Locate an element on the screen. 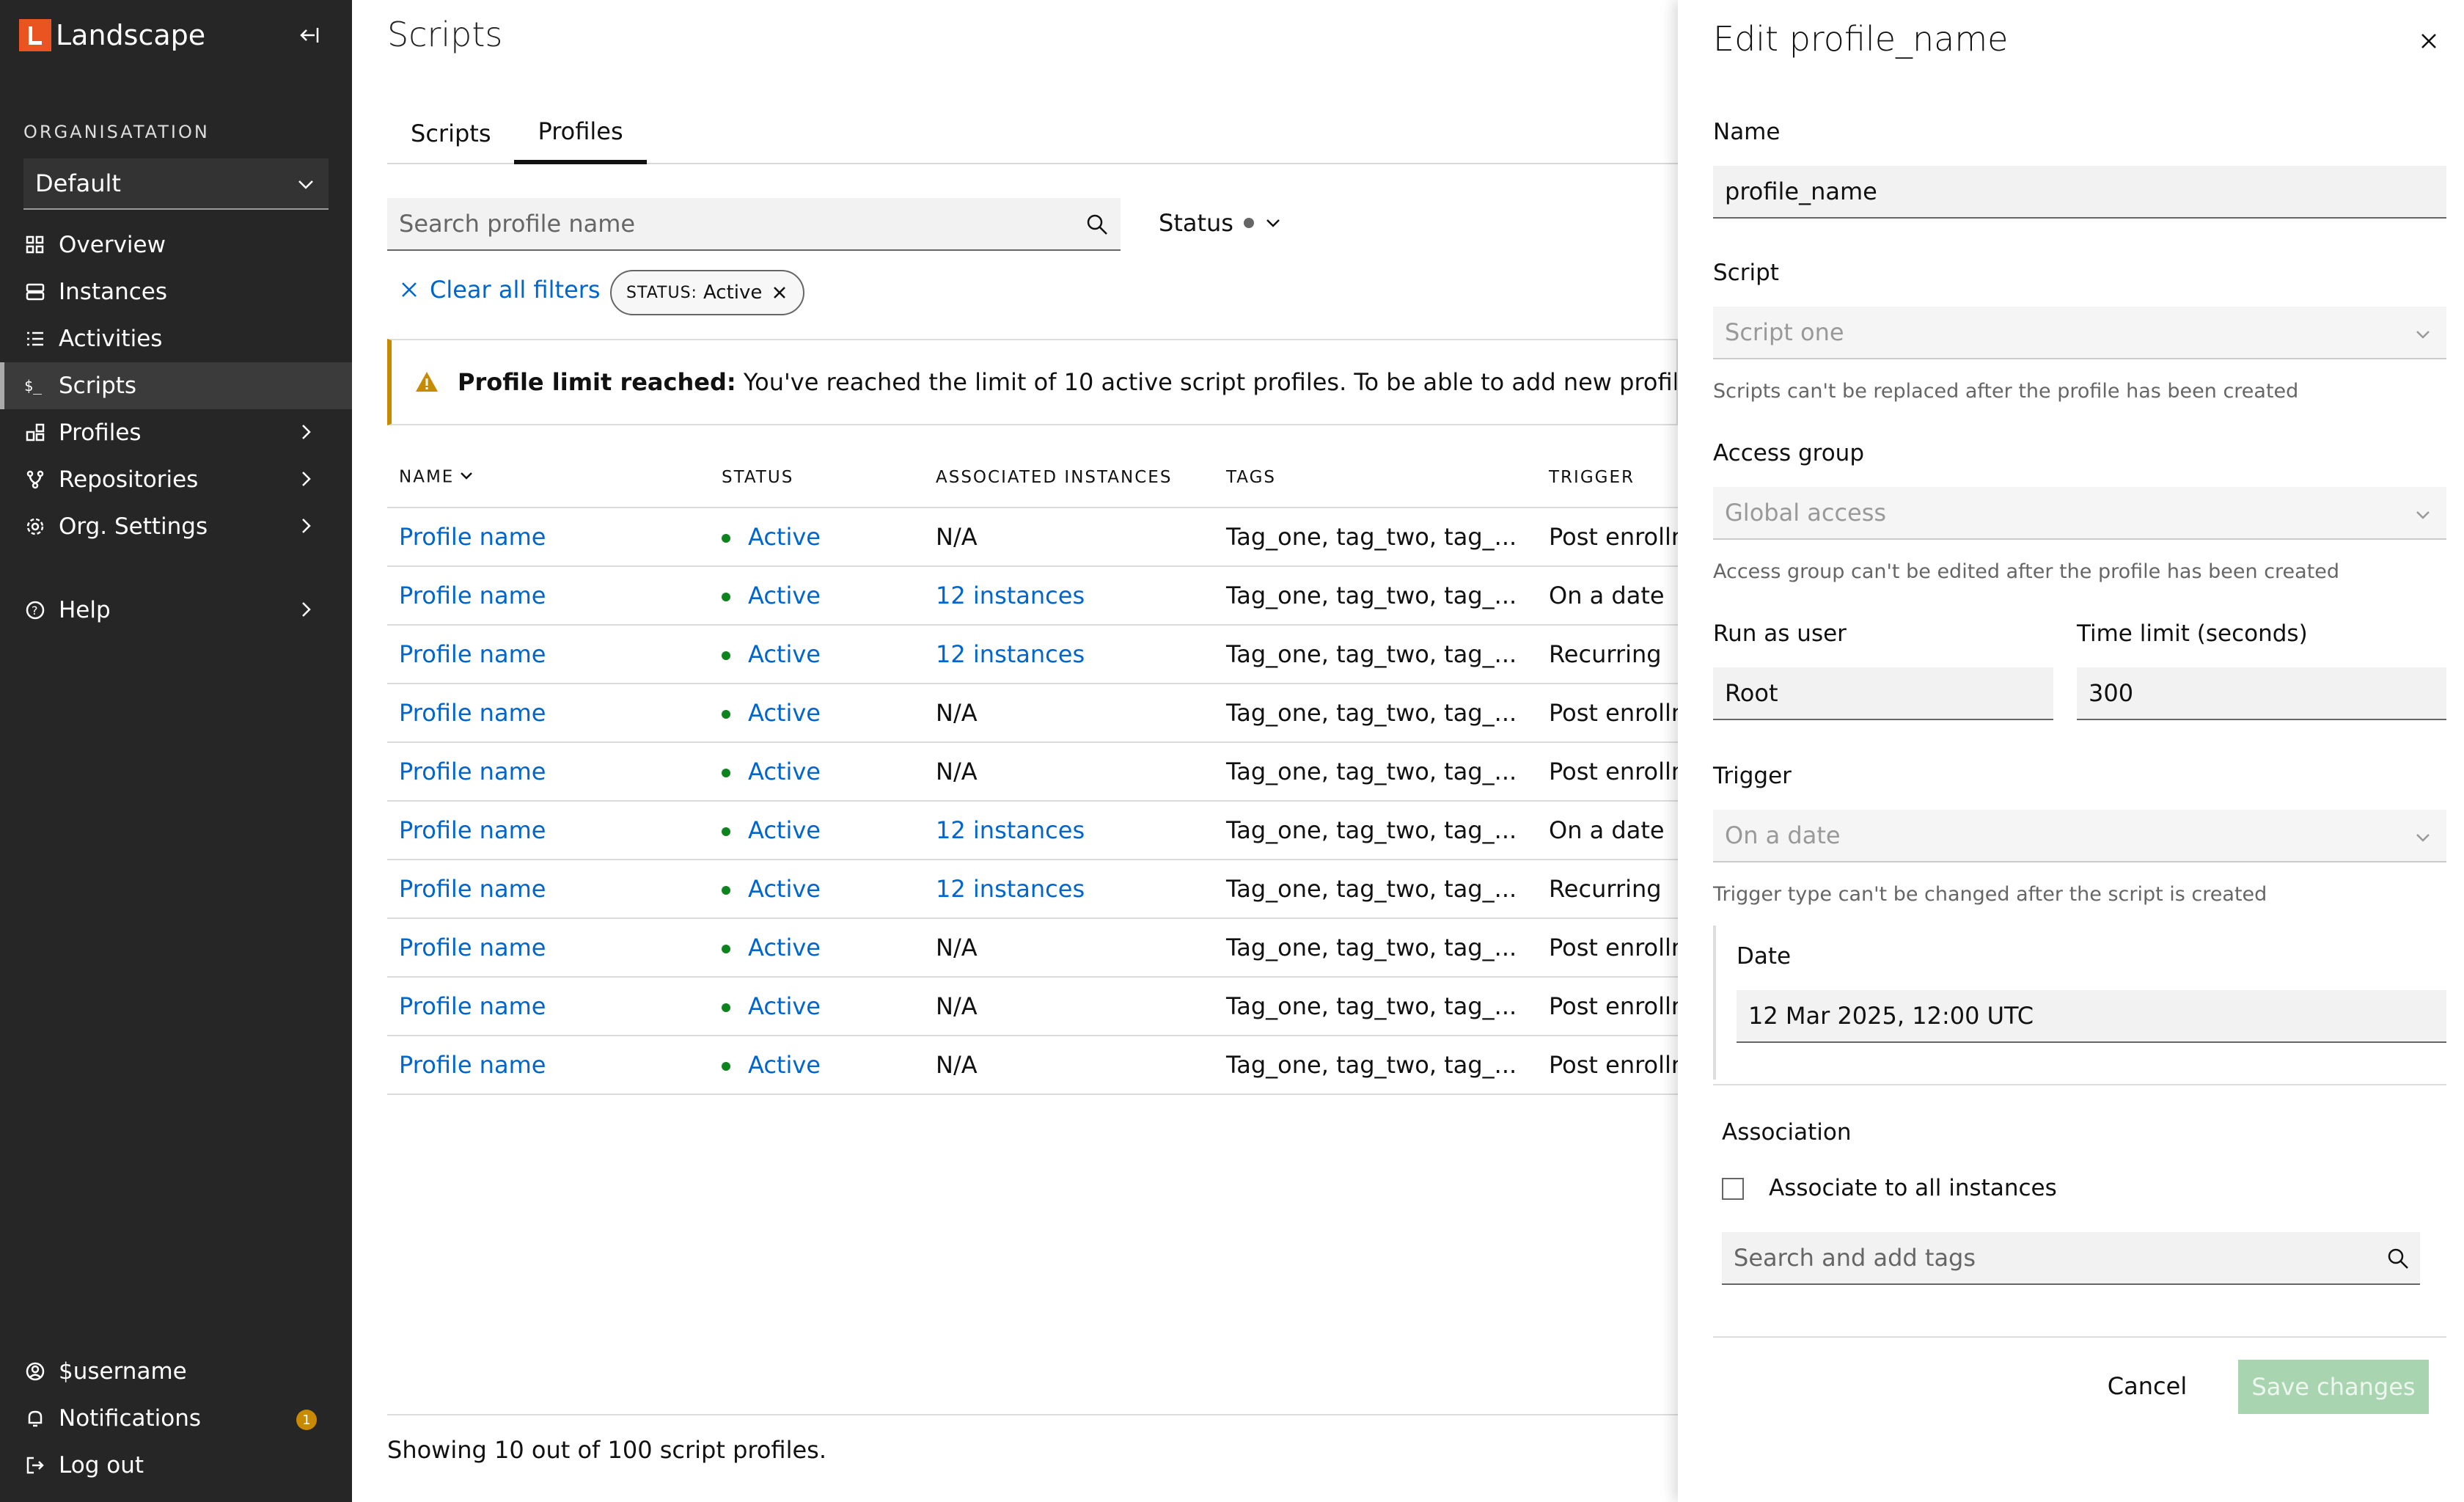  sidebar-item-user: $username is located at coordinates (176, 1372).